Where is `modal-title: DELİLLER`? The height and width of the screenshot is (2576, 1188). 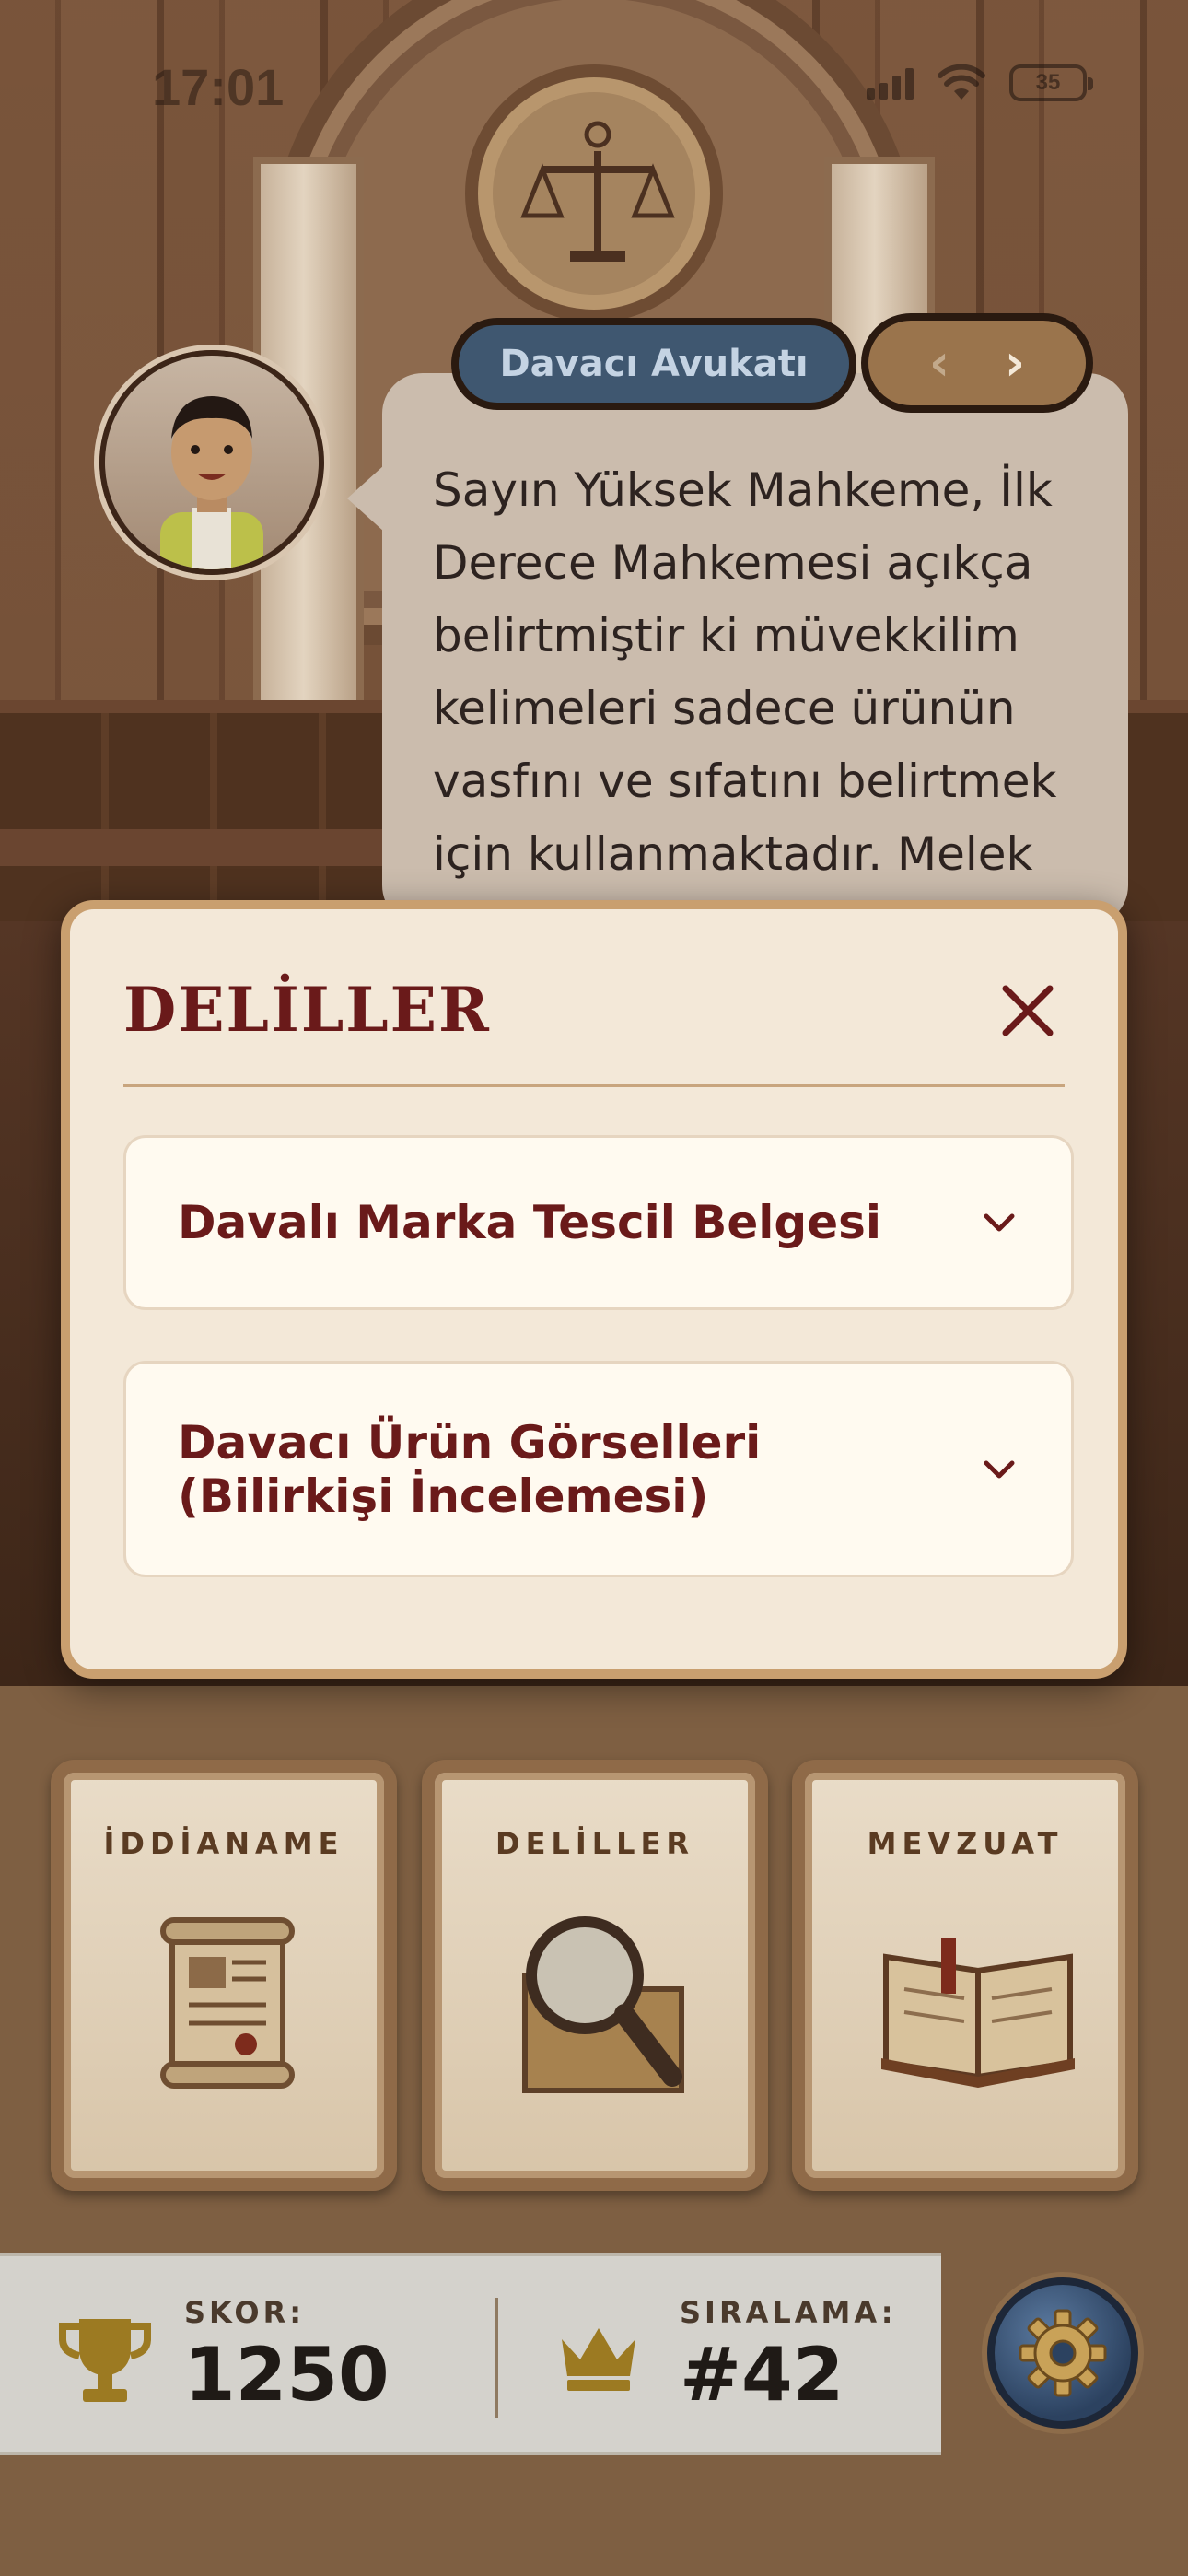 modal-title: DELİLLER is located at coordinates (307, 1010).